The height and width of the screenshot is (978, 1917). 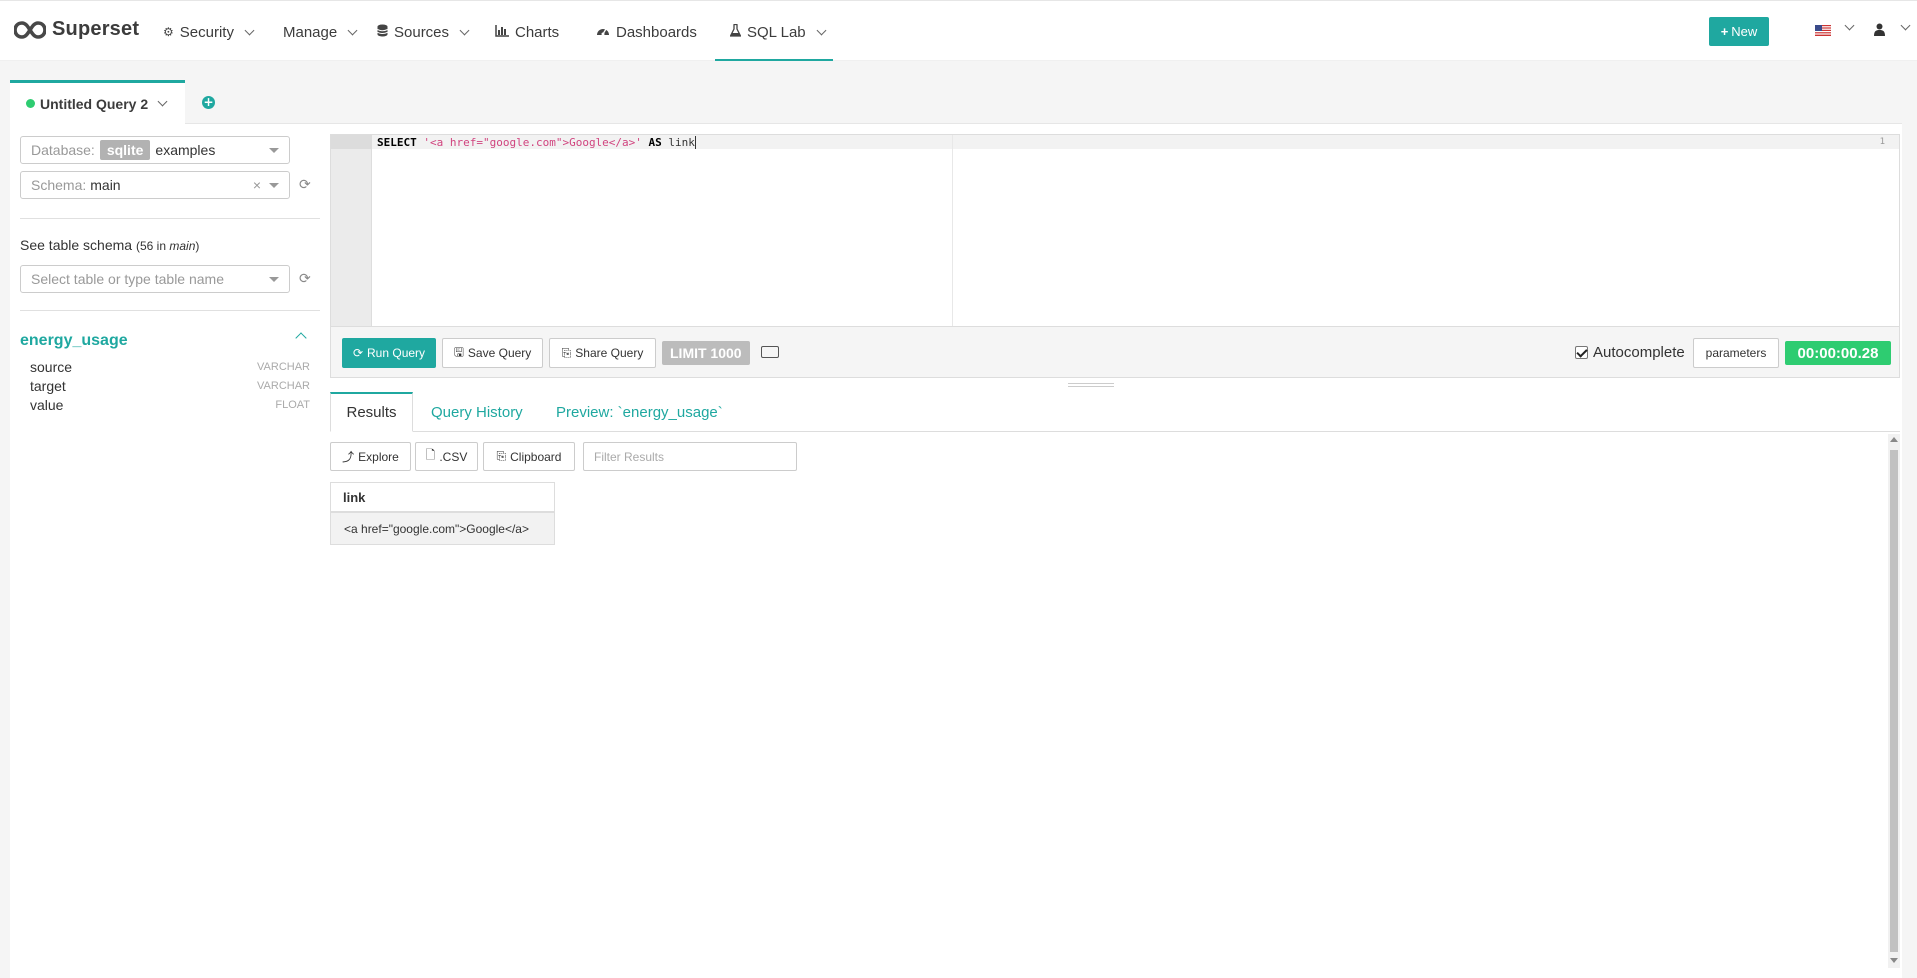 I want to click on left-panel-divider, so click(x=170, y=218).